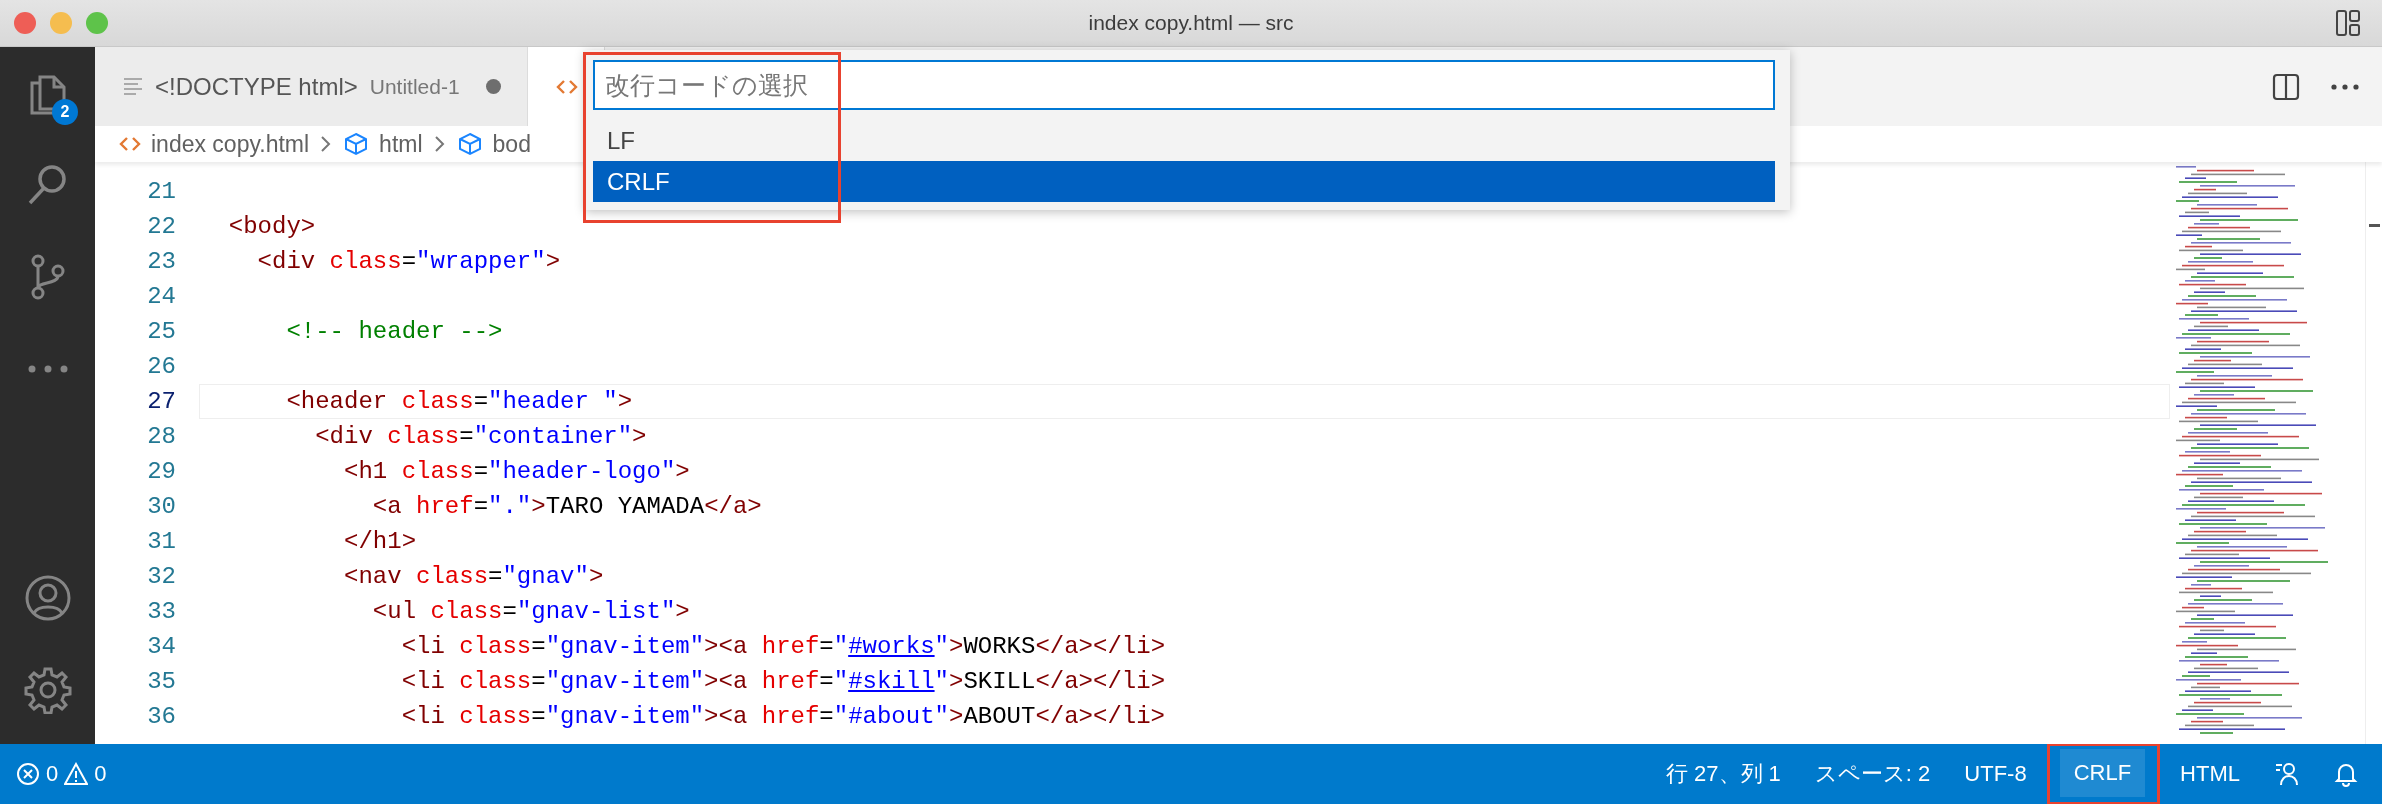  What do you see at coordinates (394, 332) in the screenshot?
I see `code-line: <!-- header -->` at bounding box center [394, 332].